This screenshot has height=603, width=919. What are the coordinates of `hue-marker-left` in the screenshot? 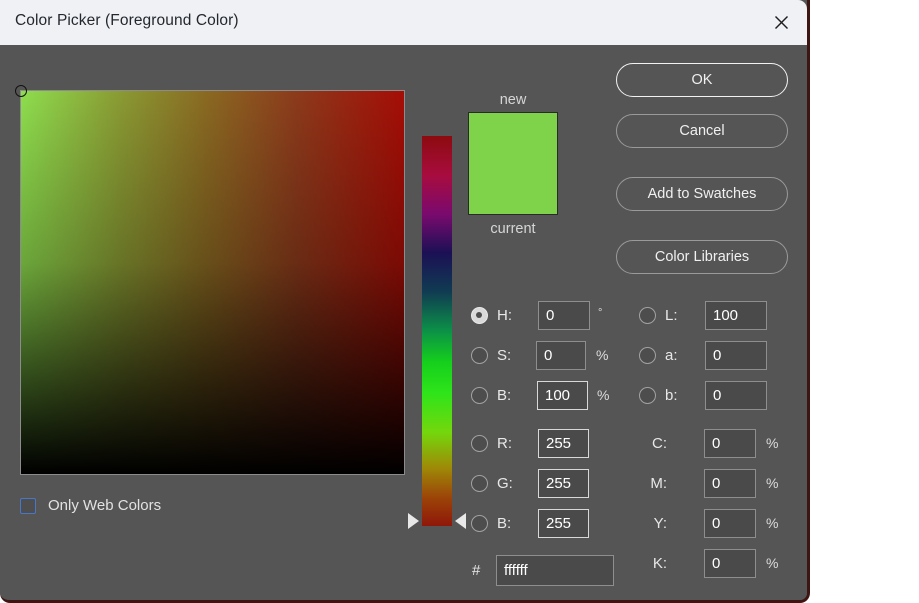 It's located at (413, 521).